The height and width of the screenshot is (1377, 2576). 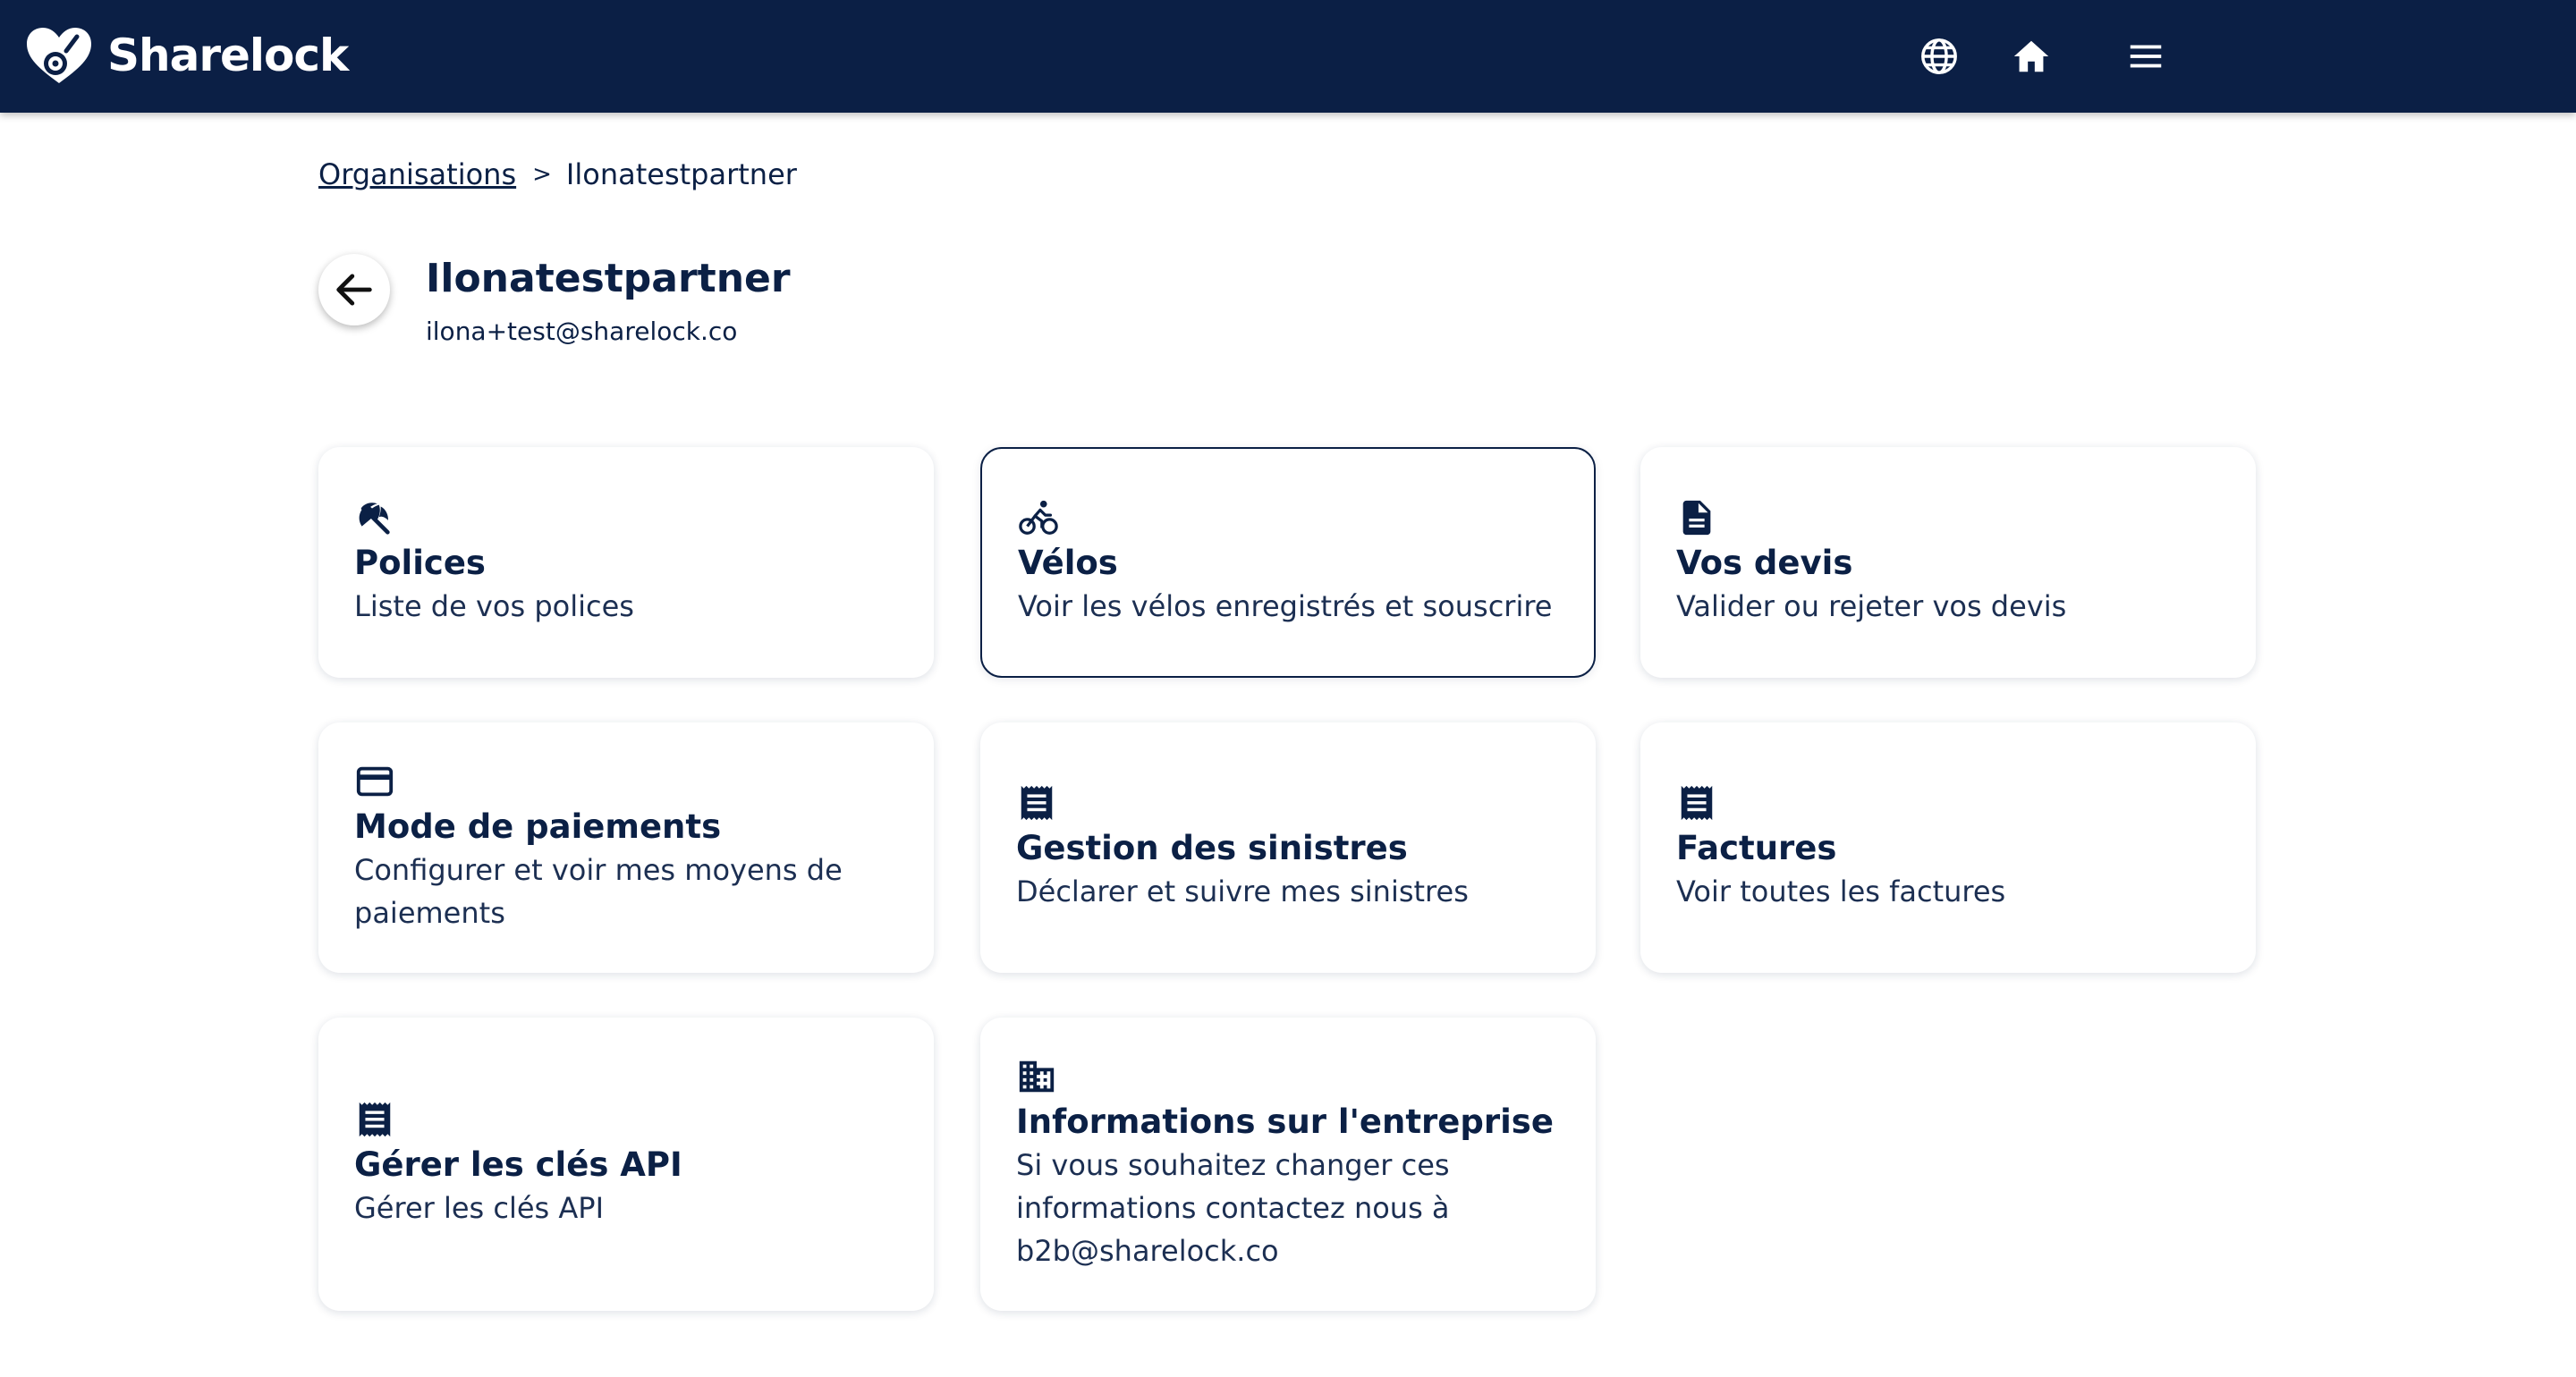 What do you see at coordinates (538, 826) in the screenshot?
I see `card-title: Mode de paiements` at bounding box center [538, 826].